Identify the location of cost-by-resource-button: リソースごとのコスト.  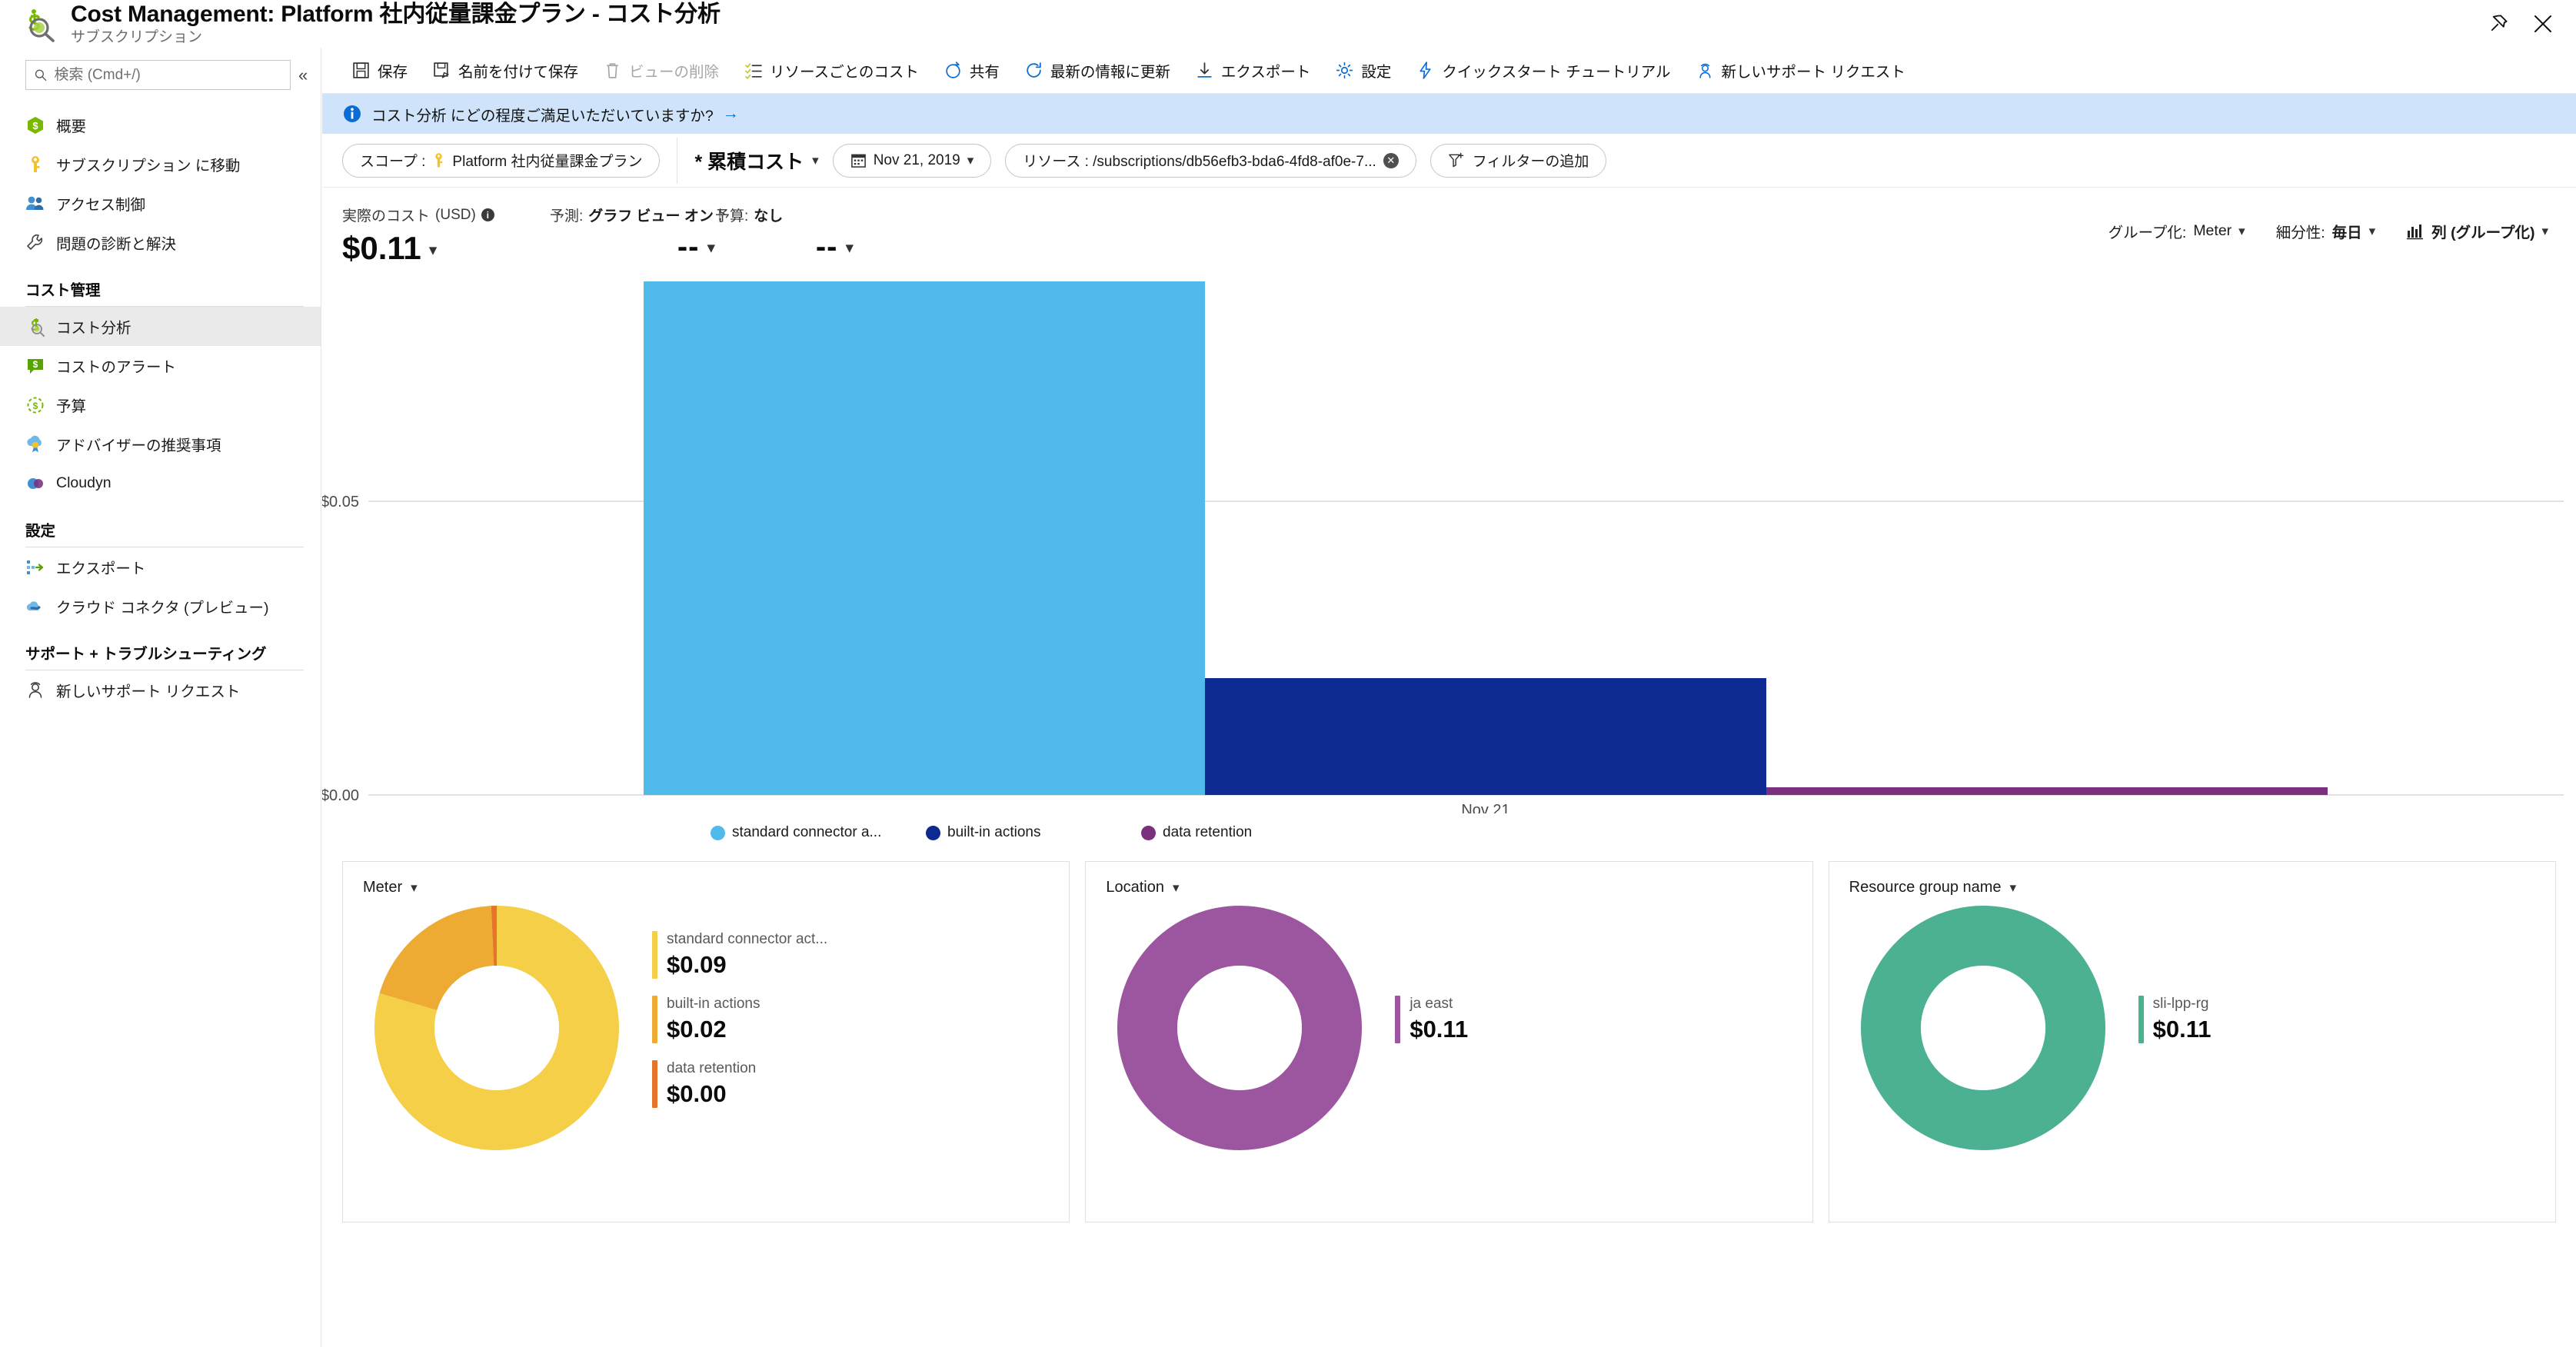
(831, 70).